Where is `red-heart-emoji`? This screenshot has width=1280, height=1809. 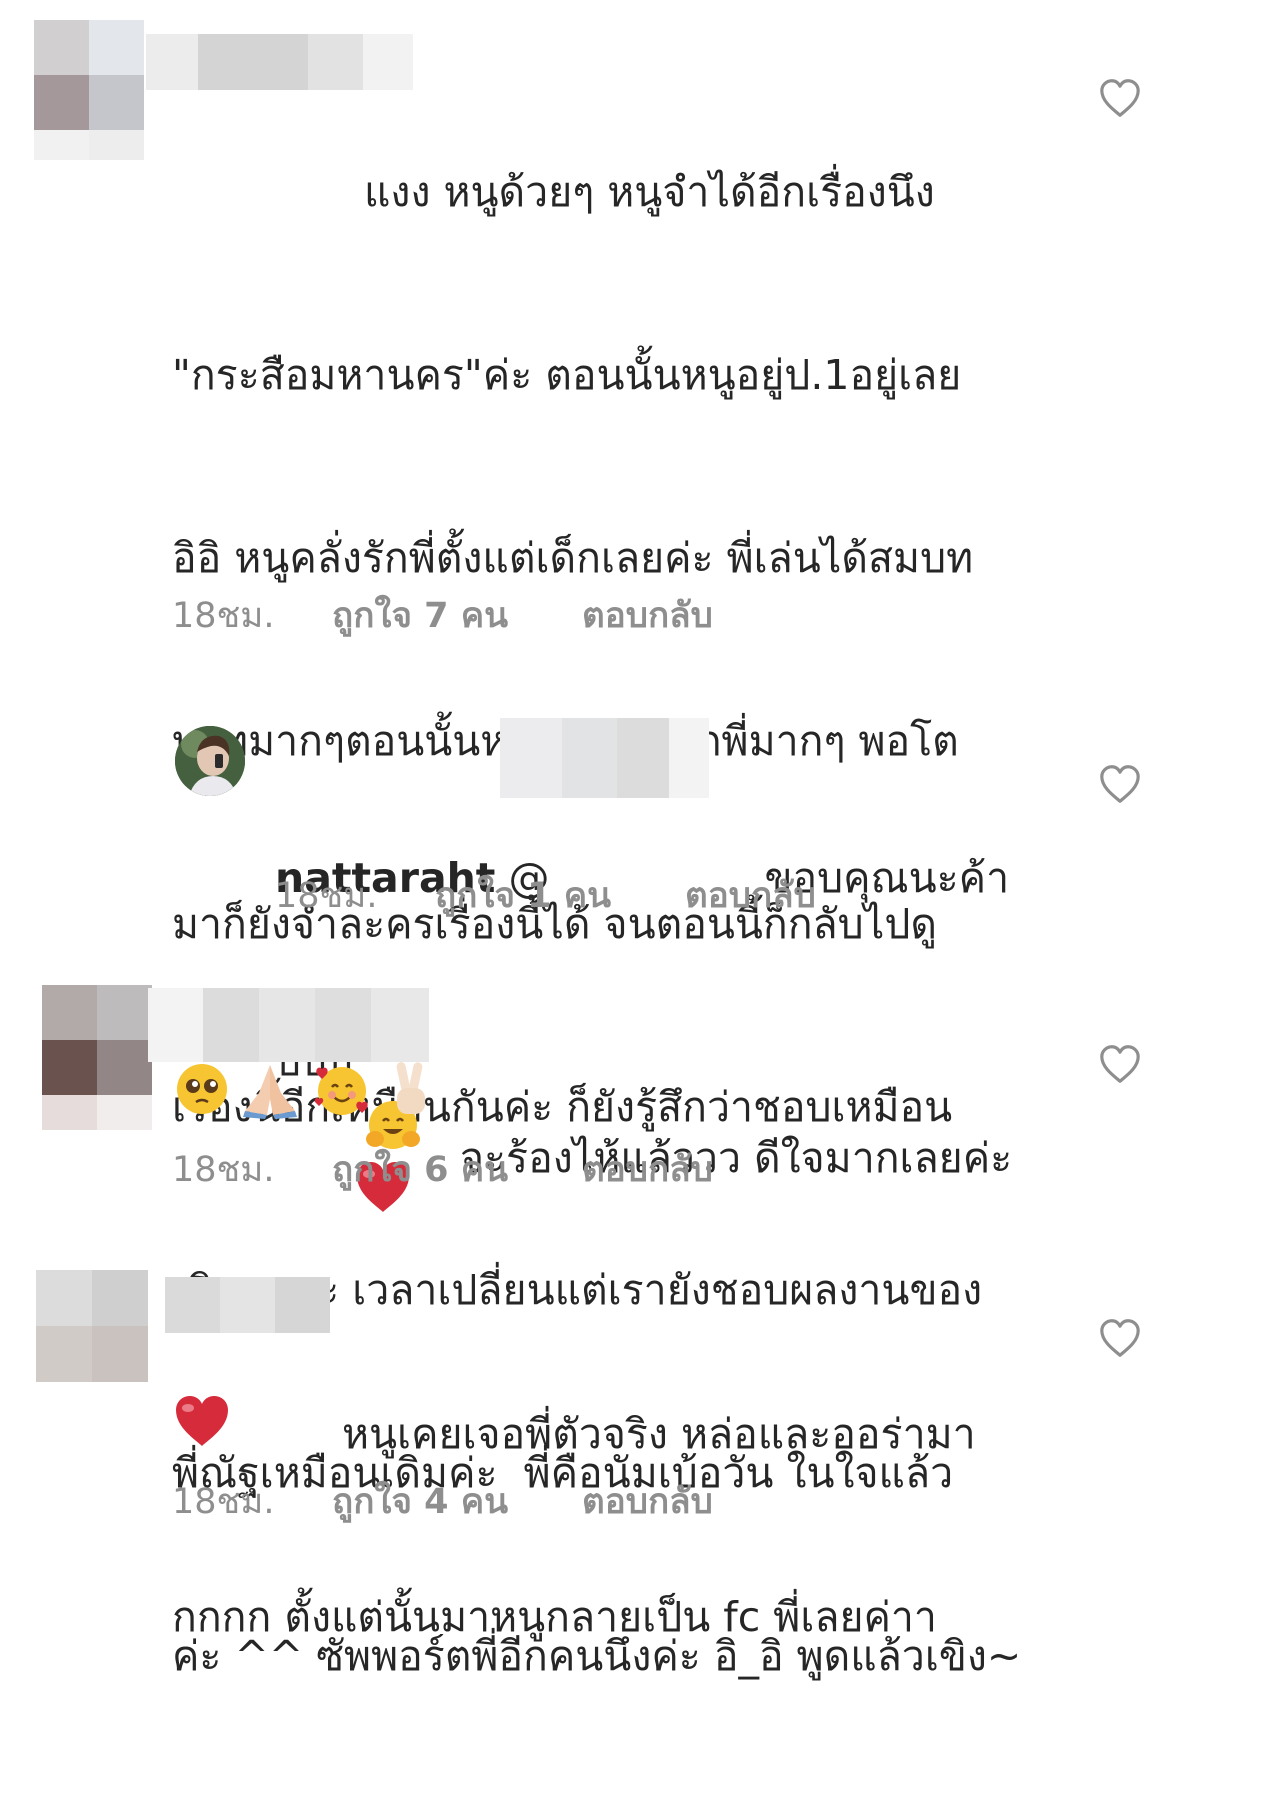
red-heart-emoji is located at coordinates (202, 1421).